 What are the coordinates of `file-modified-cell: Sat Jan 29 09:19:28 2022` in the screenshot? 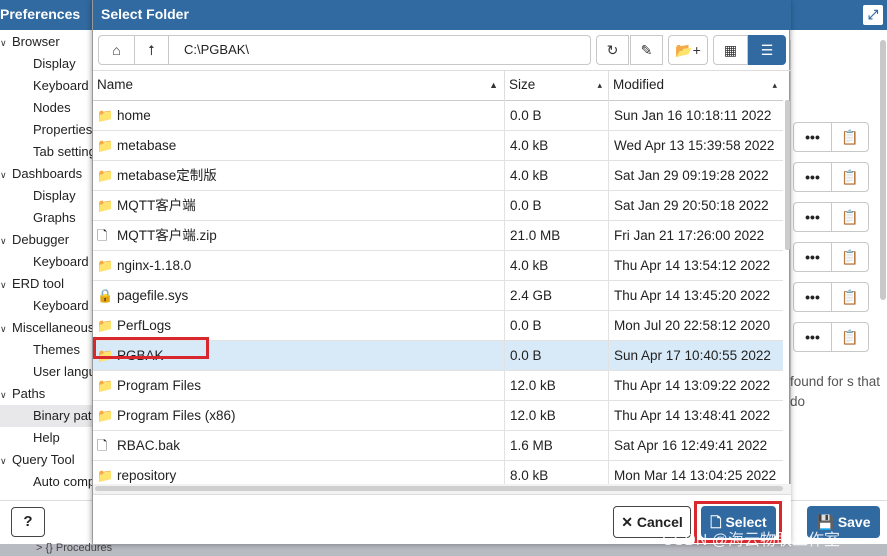 It's located at (691, 175).